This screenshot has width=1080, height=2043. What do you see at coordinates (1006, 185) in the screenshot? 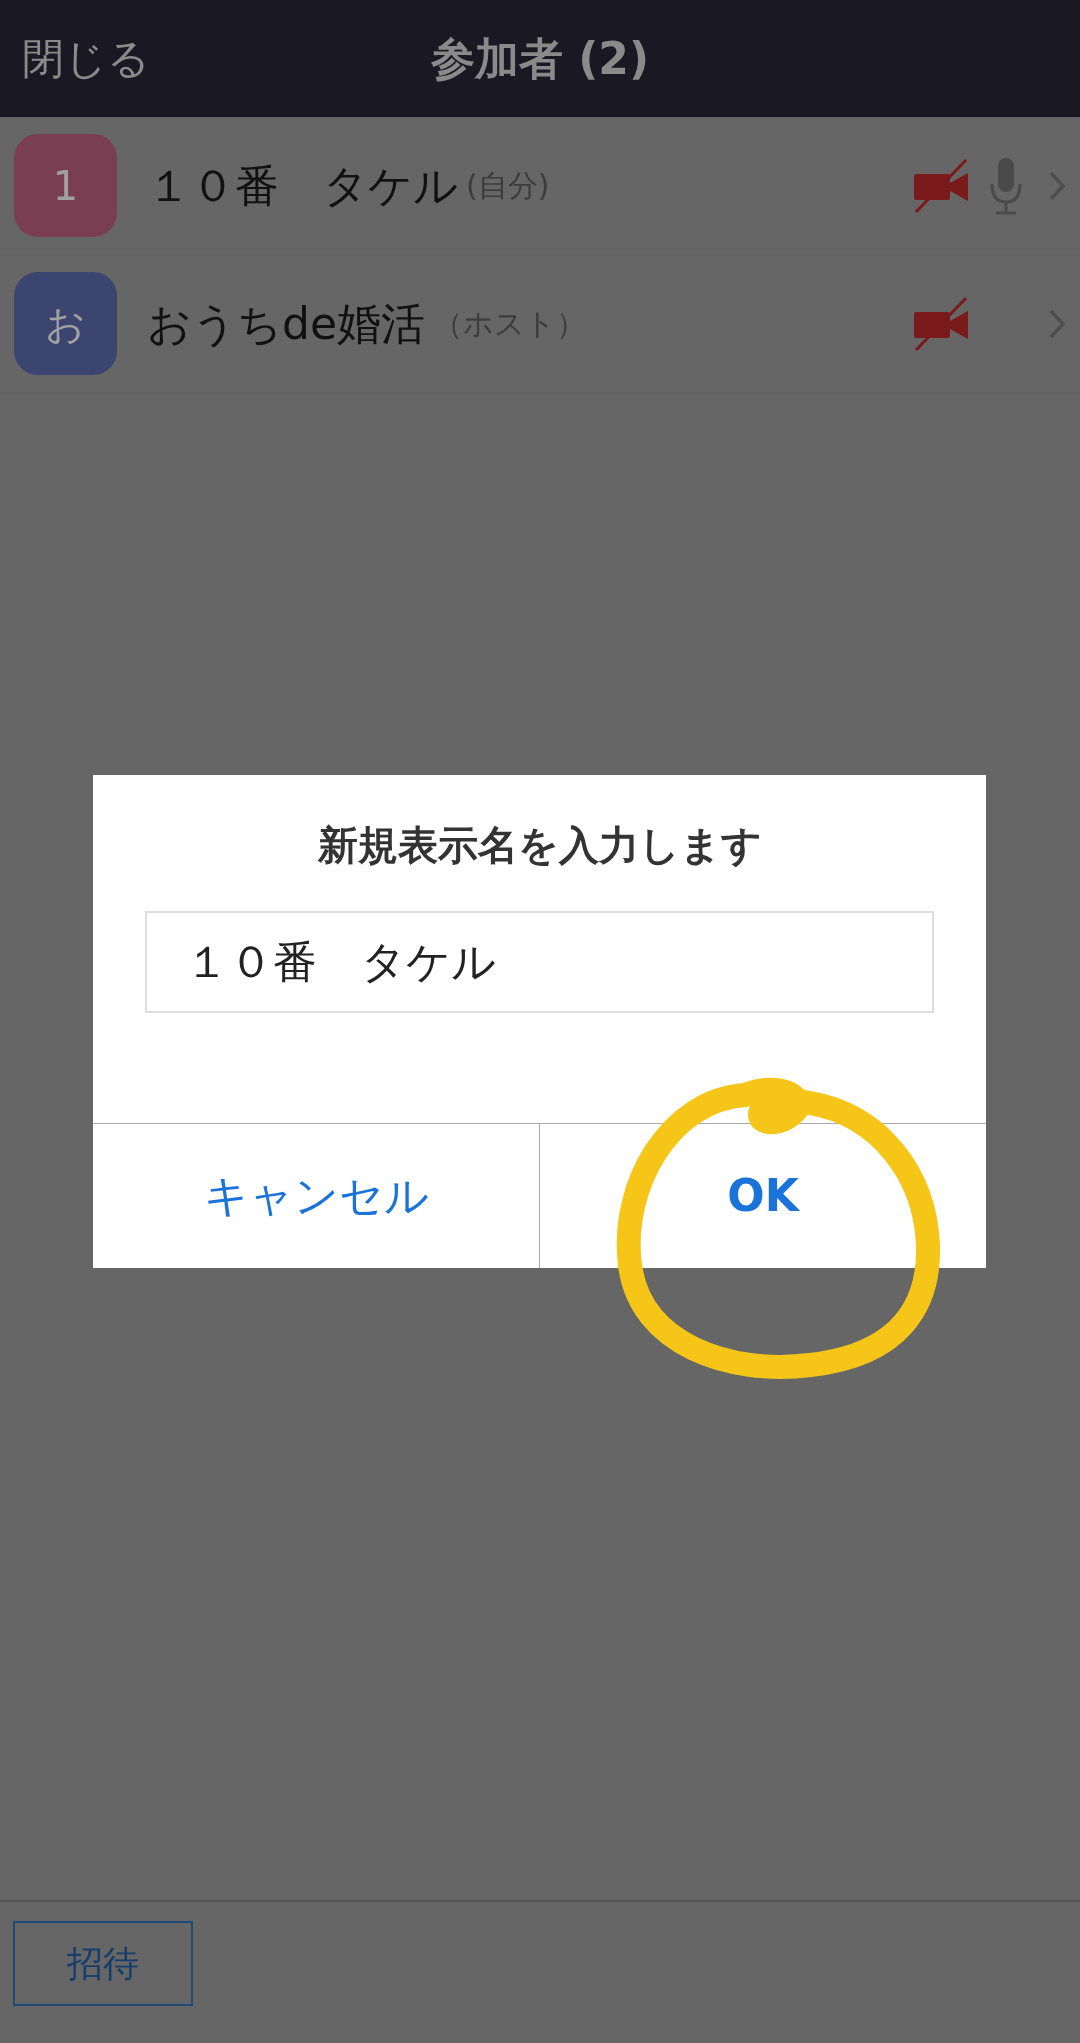
I see `microphone-icon` at bounding box center [1006, 185].